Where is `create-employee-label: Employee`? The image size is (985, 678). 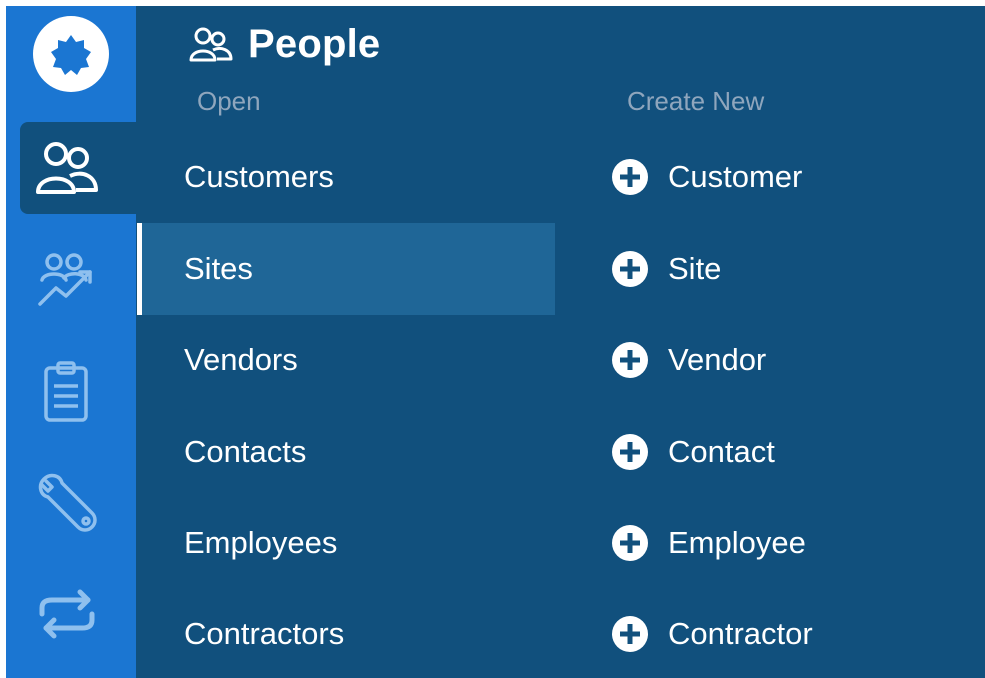 create-employee-label: Employee is located at coordinates (737, 542).